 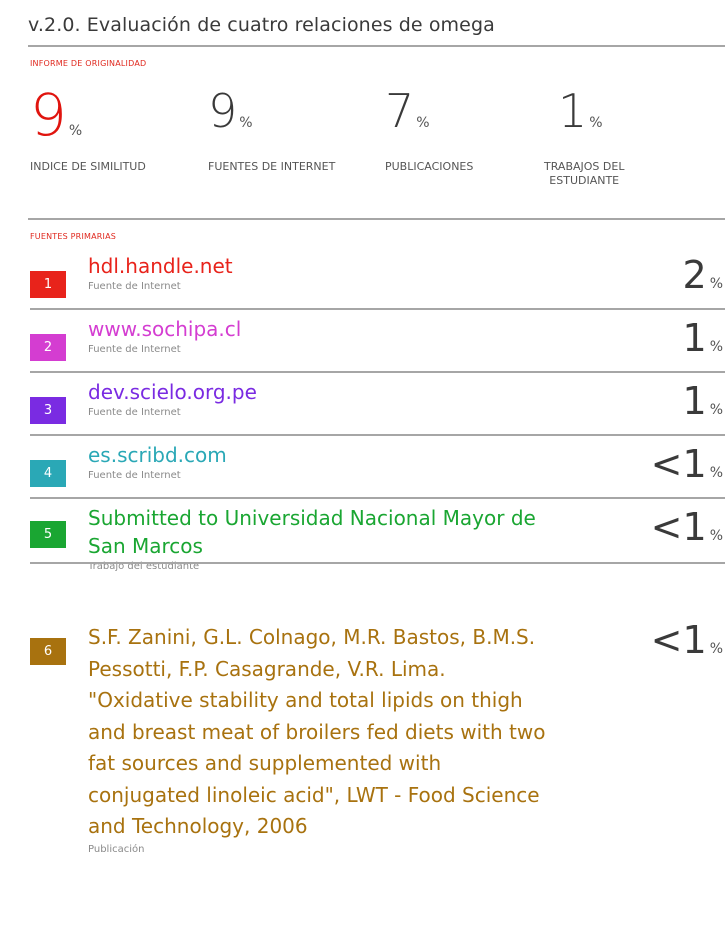 What do you see at coordinates (573, 111) in the screenshot?
I see `stat-value: 1` at bounding box center [573, 111].